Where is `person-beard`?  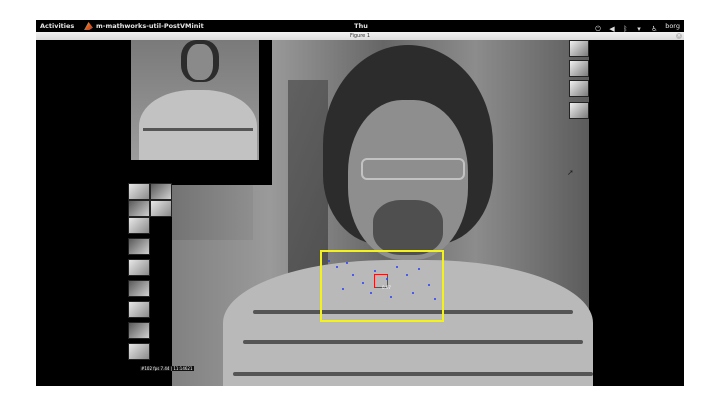
person-beard is located at coordinates (408, 227).